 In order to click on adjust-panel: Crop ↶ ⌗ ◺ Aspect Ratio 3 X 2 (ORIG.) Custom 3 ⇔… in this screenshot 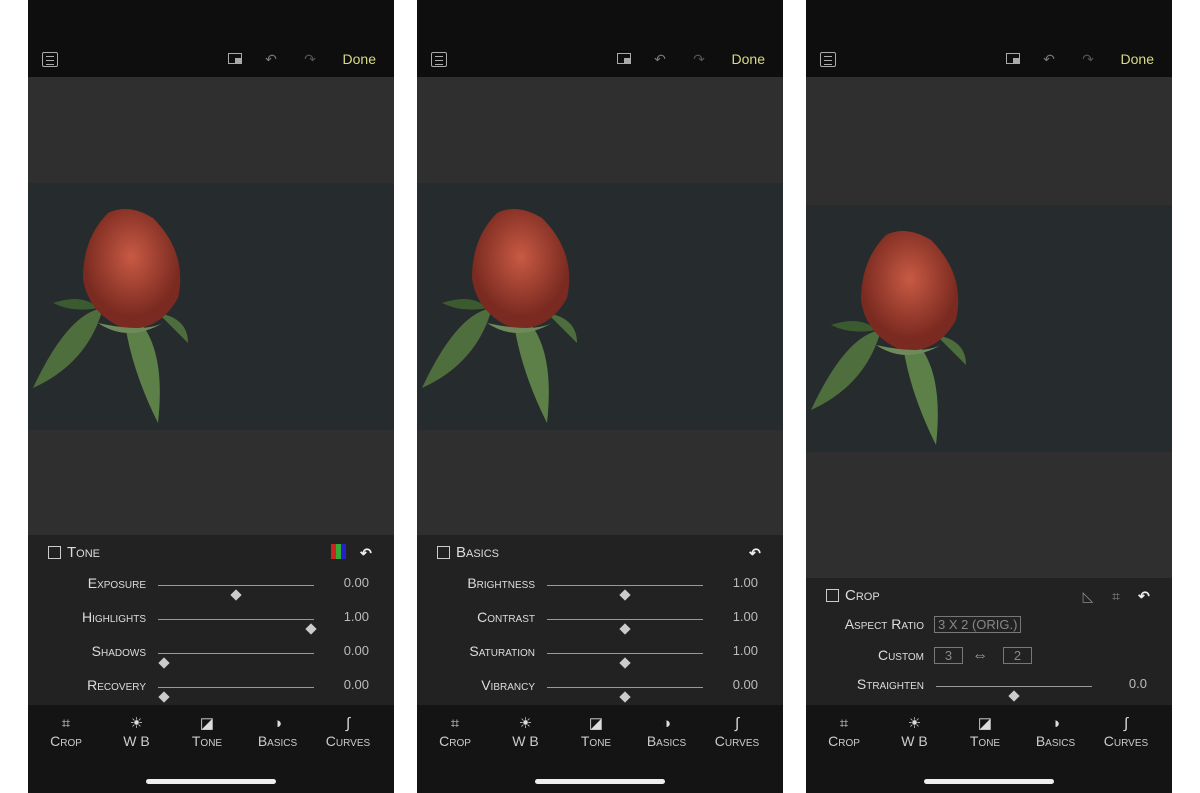, I will do `click(989, 641)`.